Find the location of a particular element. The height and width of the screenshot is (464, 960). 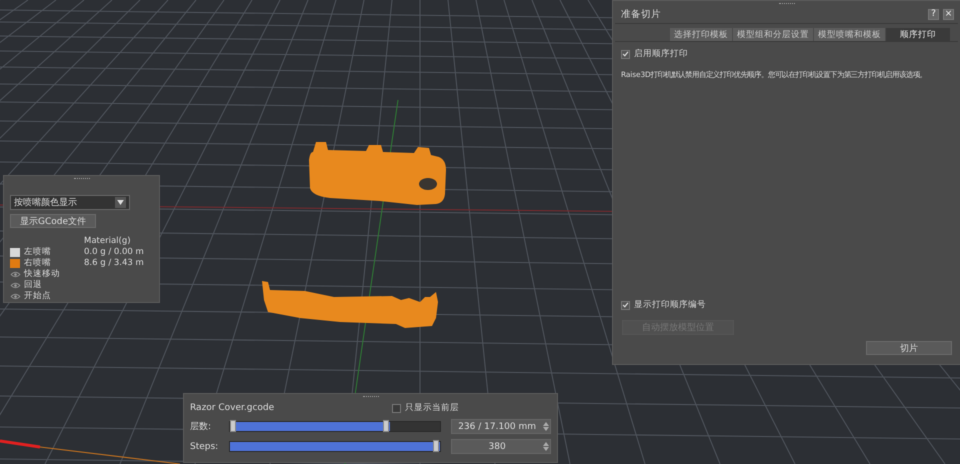

display-mode-dropdown: 按喷嘴颜色显示 is located at coordinates (70, 202).